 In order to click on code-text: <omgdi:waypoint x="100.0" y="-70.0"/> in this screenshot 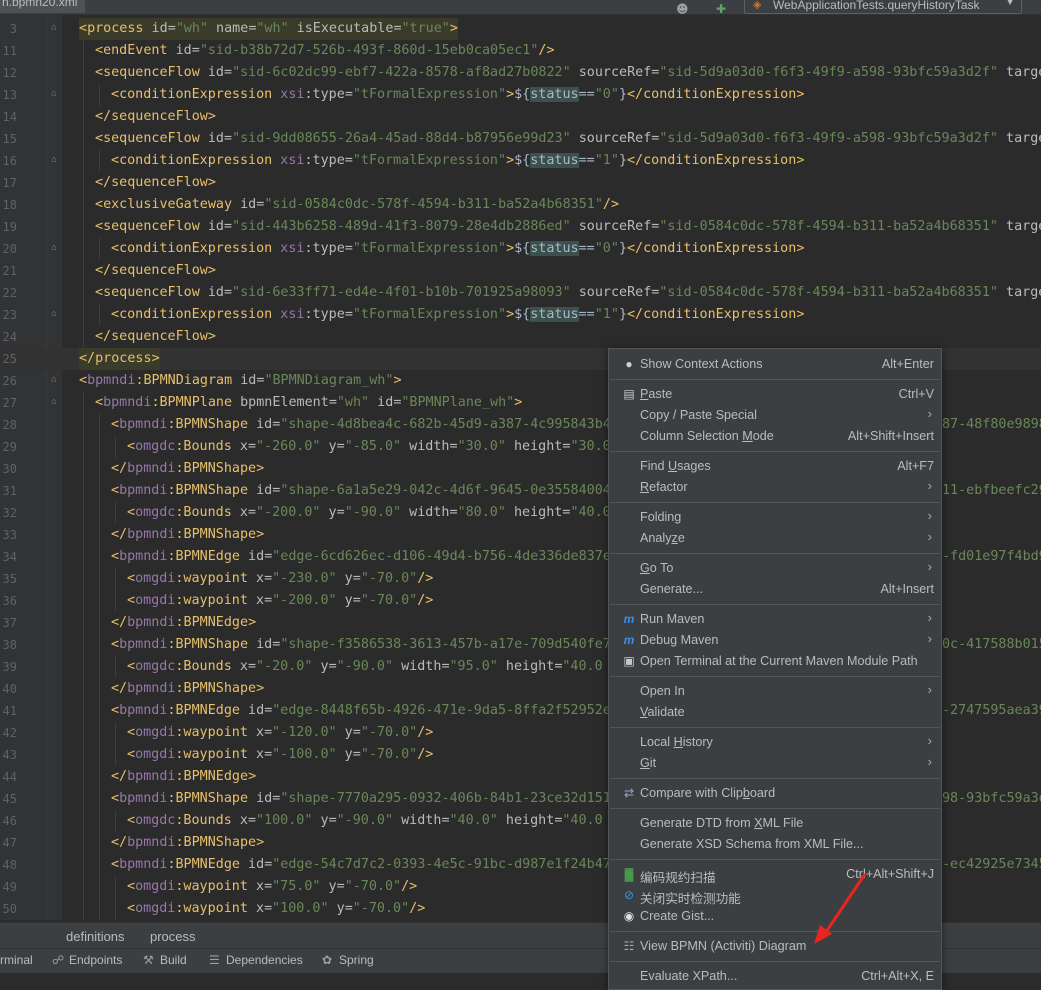, I will do `click(276, 909)`.